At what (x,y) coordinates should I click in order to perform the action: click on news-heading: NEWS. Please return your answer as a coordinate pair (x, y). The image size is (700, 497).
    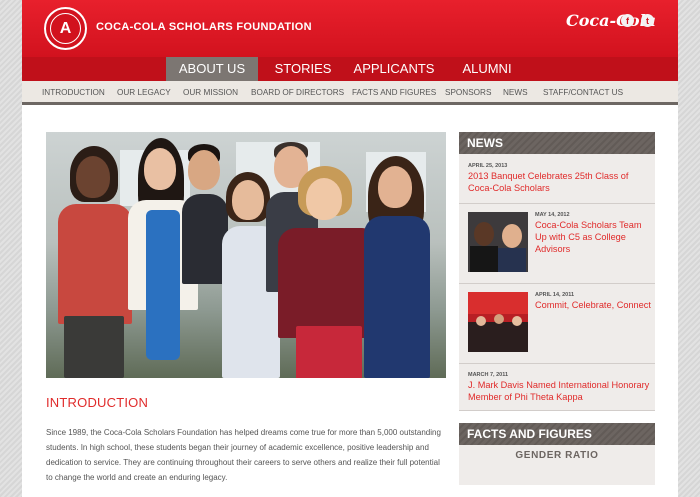
    Looking at the image, I should click on (557, 143).